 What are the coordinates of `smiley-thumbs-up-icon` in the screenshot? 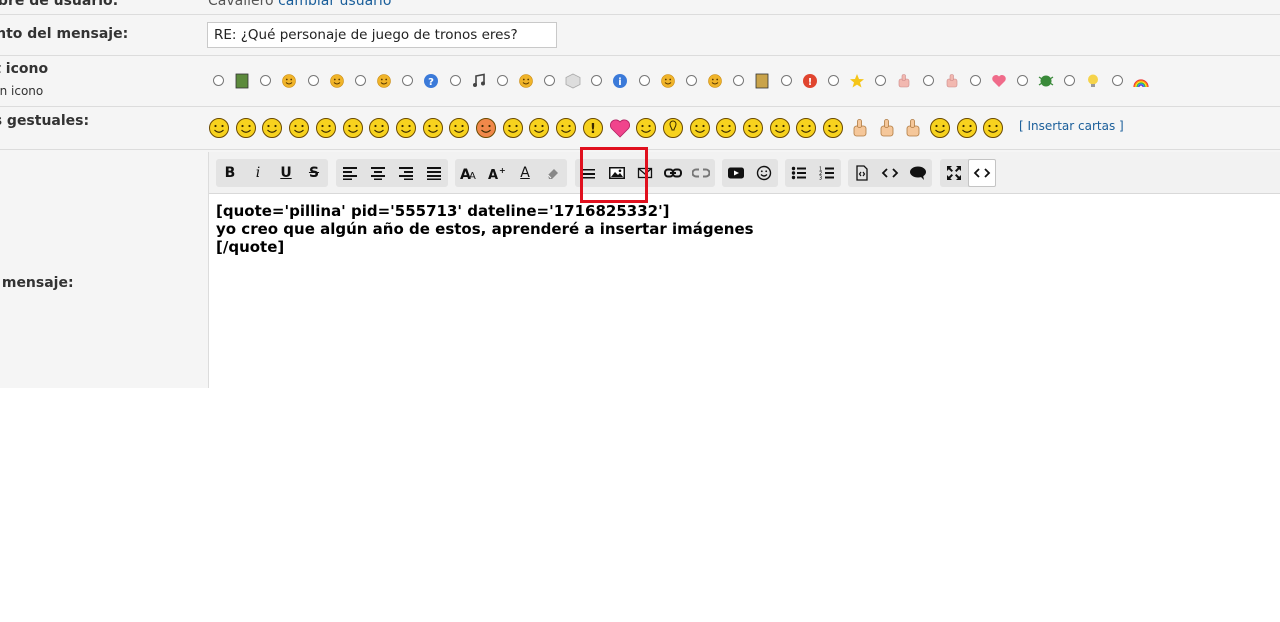 It's located at (860, 128).